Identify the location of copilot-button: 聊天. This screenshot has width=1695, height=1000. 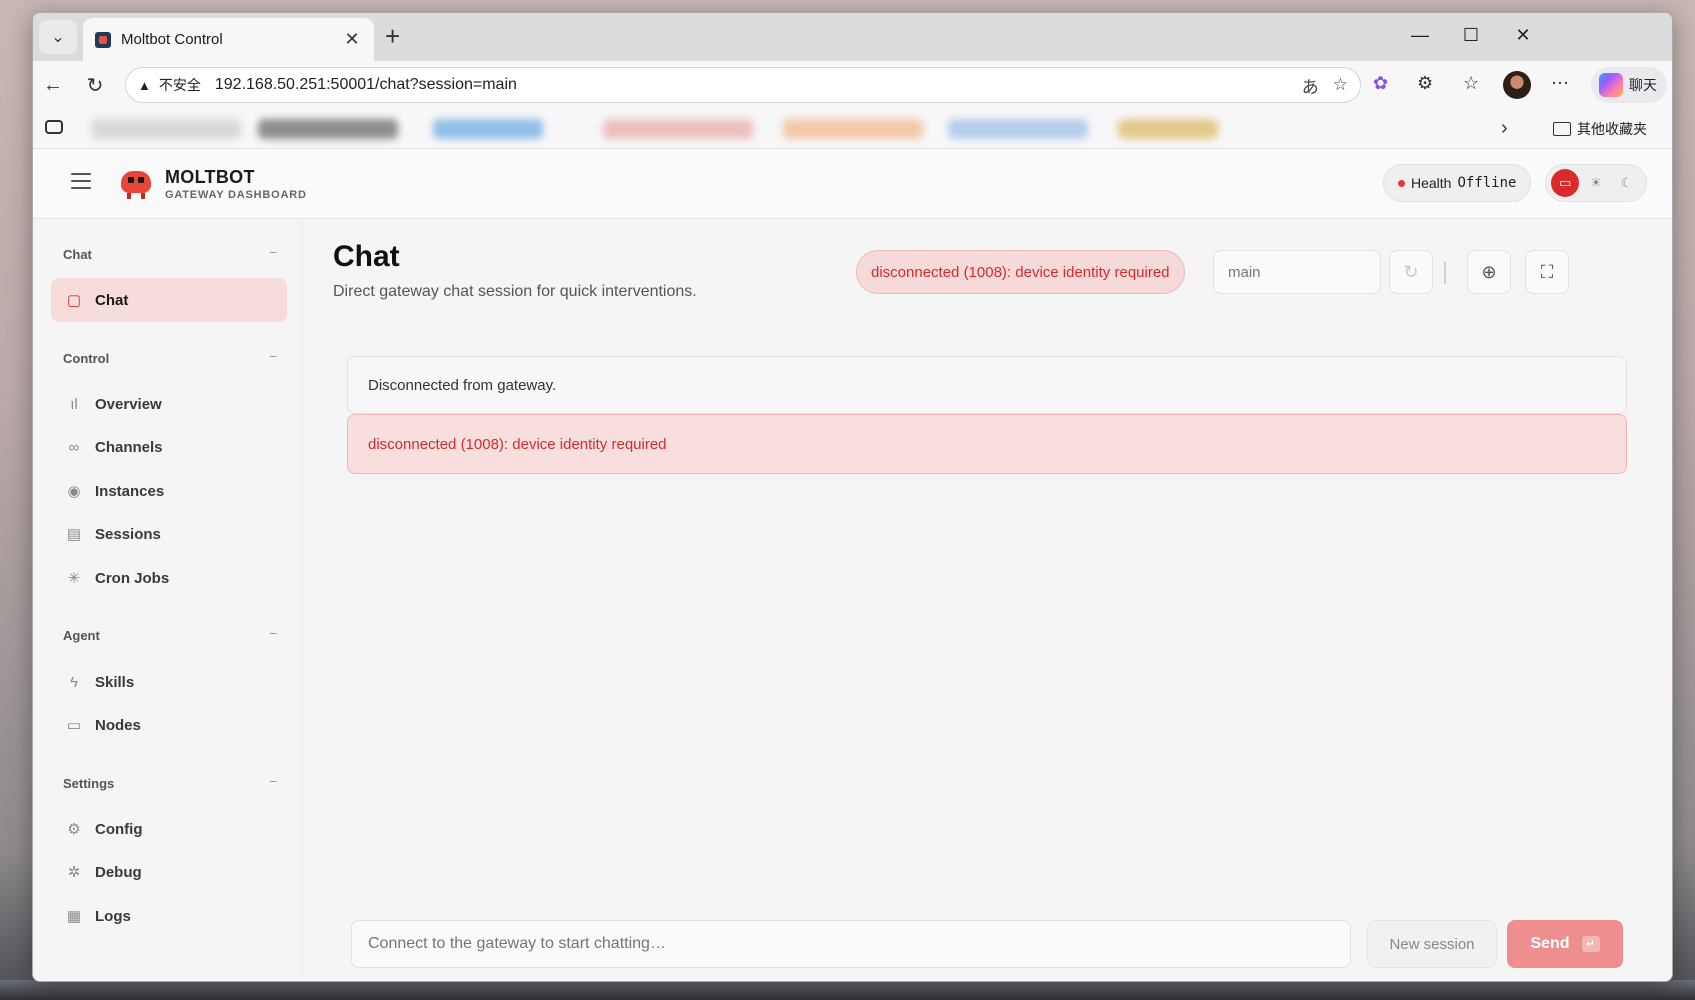
(1629, 85).